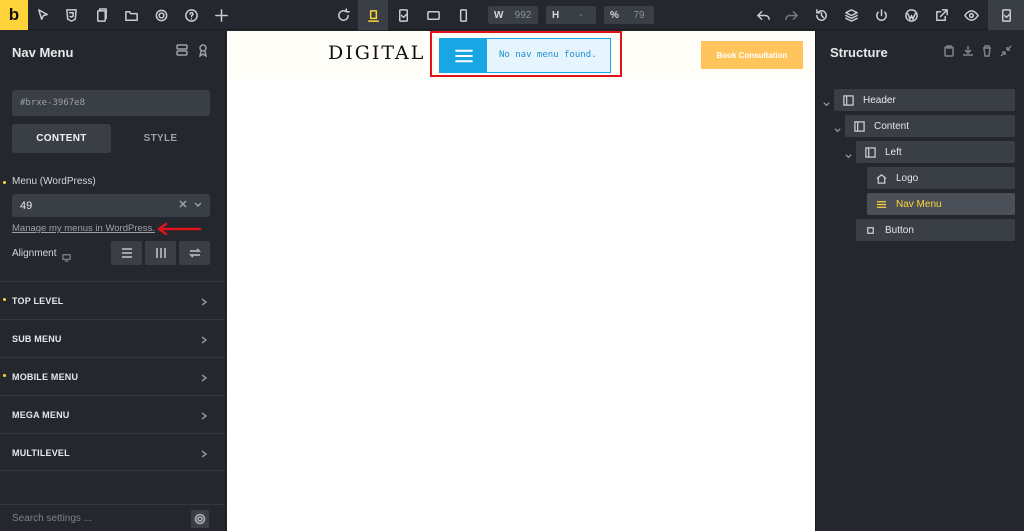  Describe the element at coordinates (930, 126) in the screenshot. I see `tree-item-content: Content` at that location.